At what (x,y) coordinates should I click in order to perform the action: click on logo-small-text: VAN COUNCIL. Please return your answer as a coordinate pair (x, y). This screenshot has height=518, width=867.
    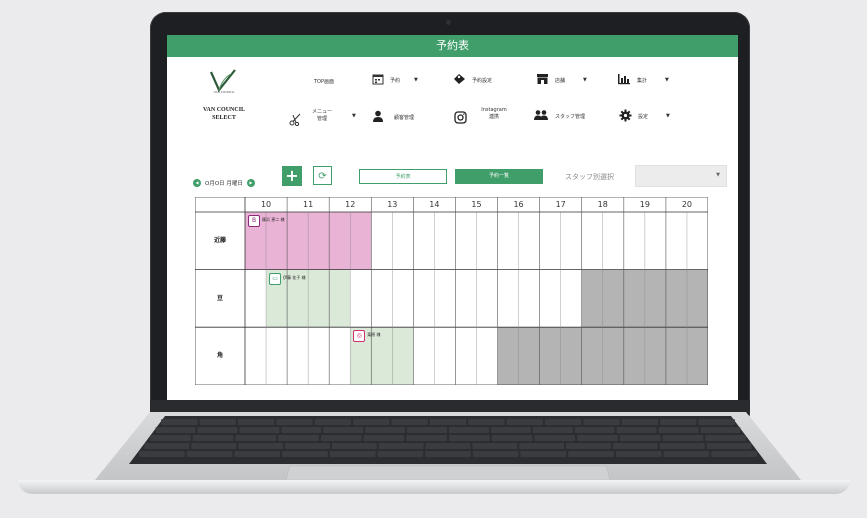
    Looking at the image, I should click on (224, 92).